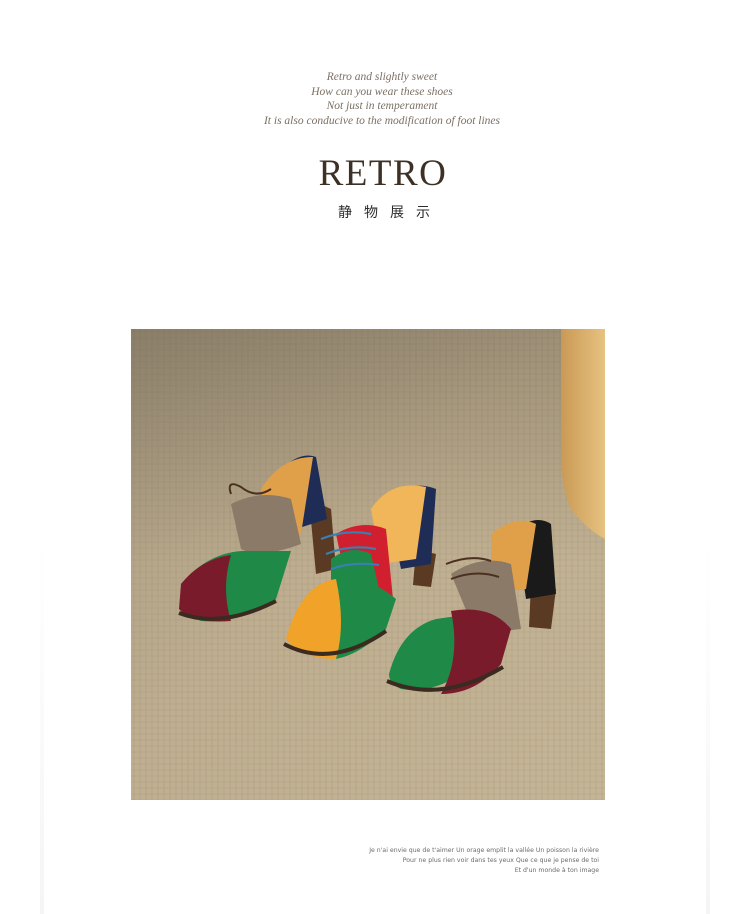  What do you see at coordinates (382, 91) in the screenshot?
I see `intro-line: How can you wear these shoes` at bounding box center [382, 91].